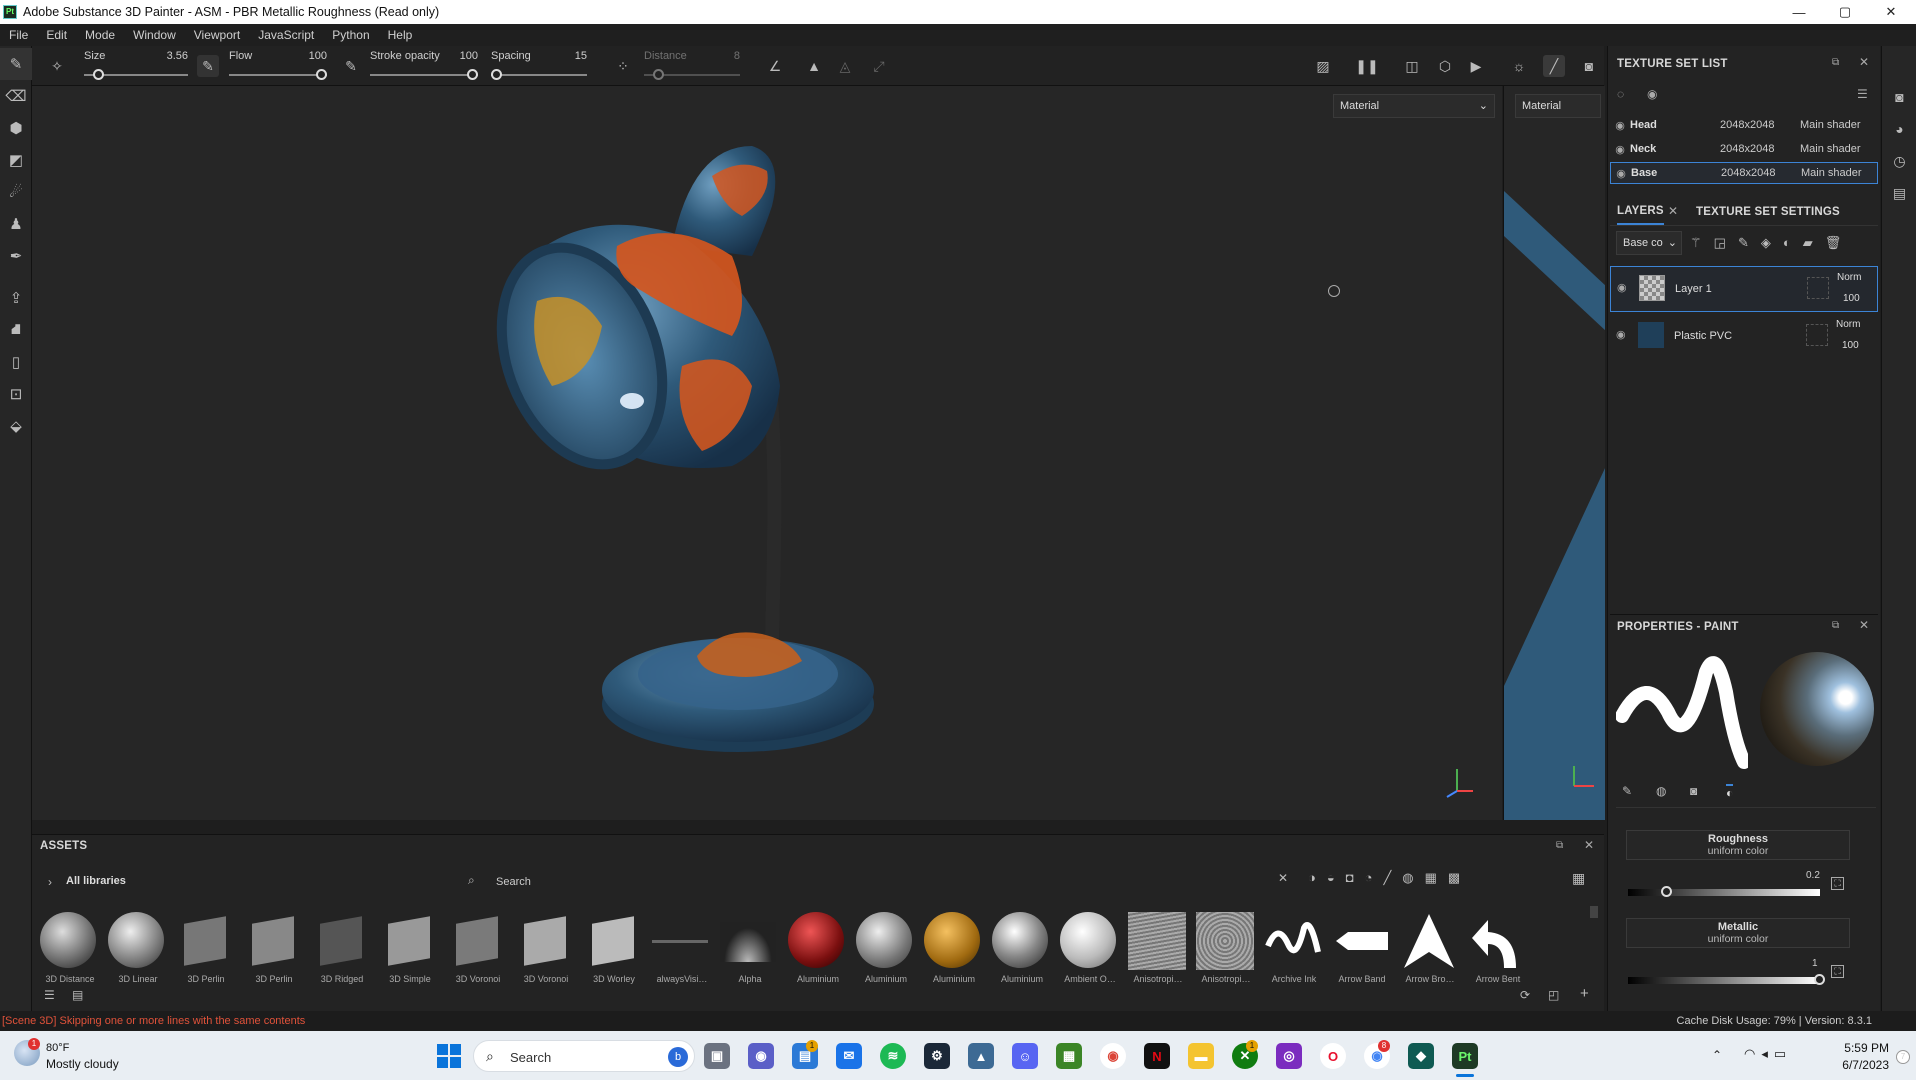 The height and width of the screenshot is (1080, 1916). I want to click on hide-all-icon: ◌, so click(1620, 94).